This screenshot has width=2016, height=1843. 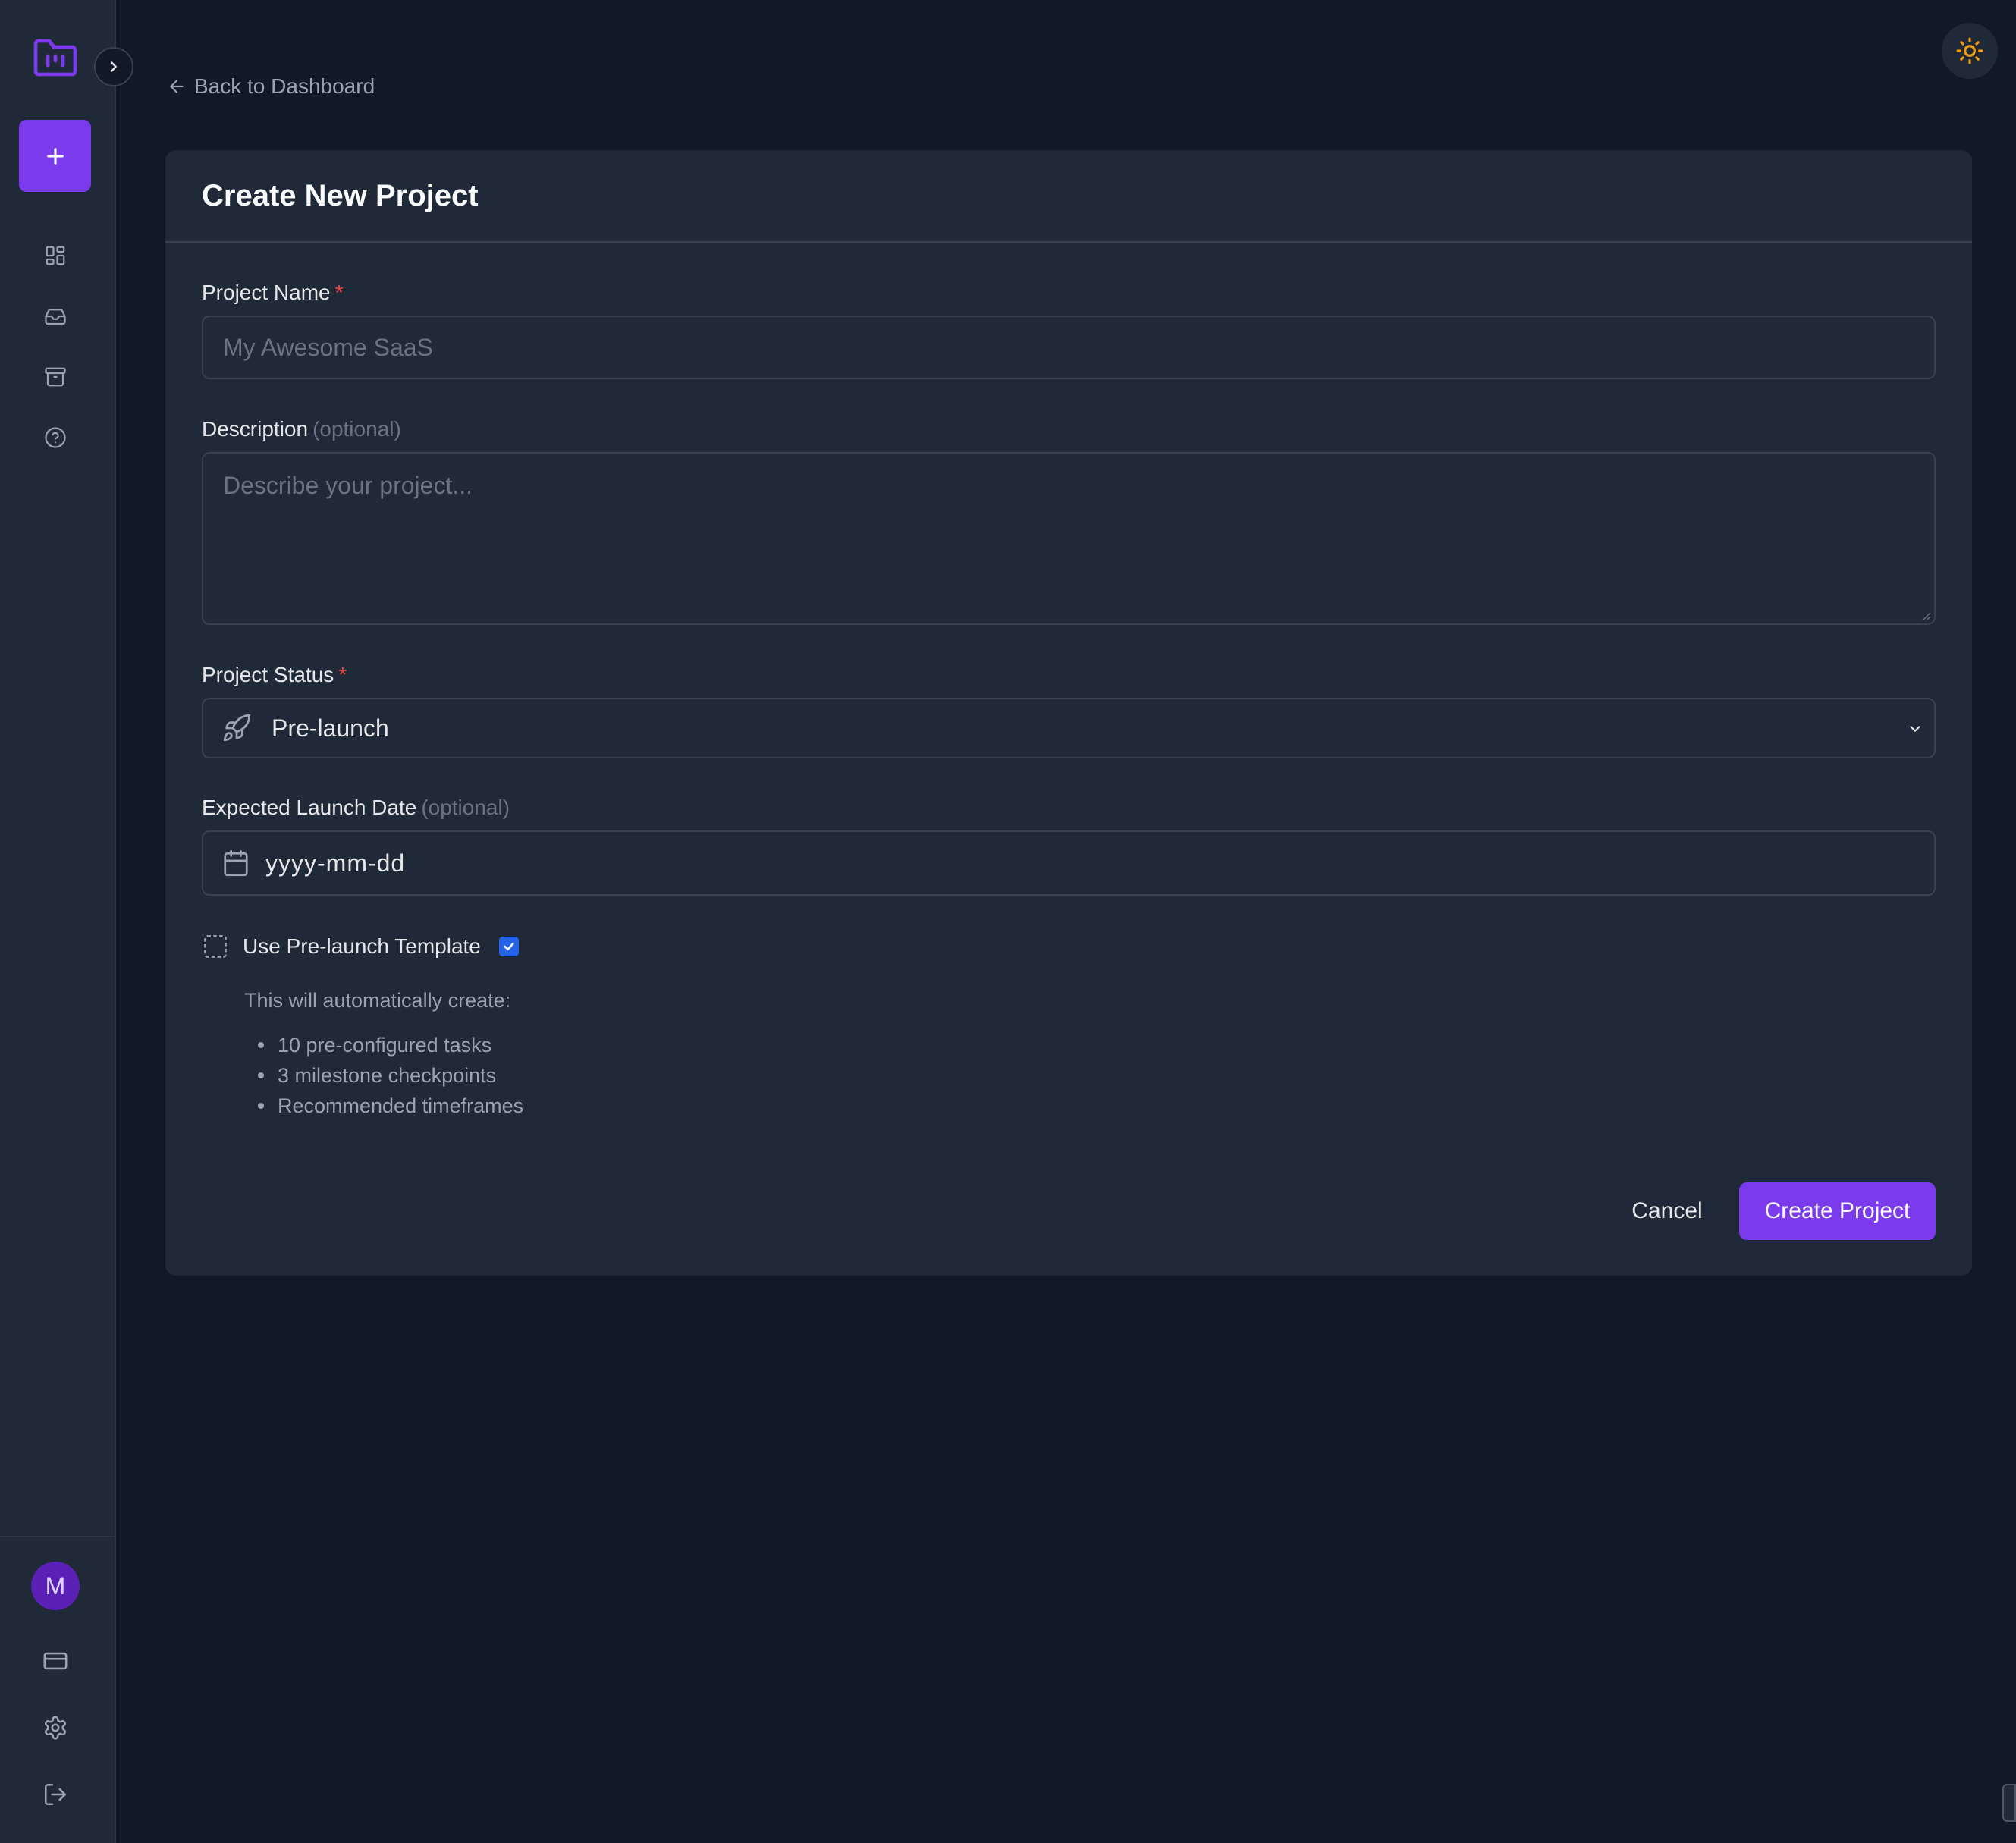 I want to click on help-circle-icon, so click(x=55, y=438).